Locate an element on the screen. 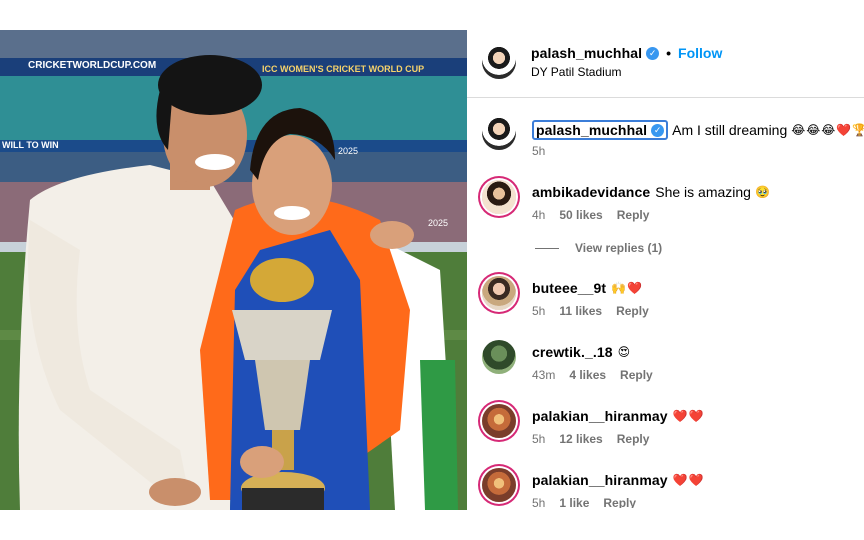  comment-meta: 5h 11 likes Reply is located at coordinates (590, 311).